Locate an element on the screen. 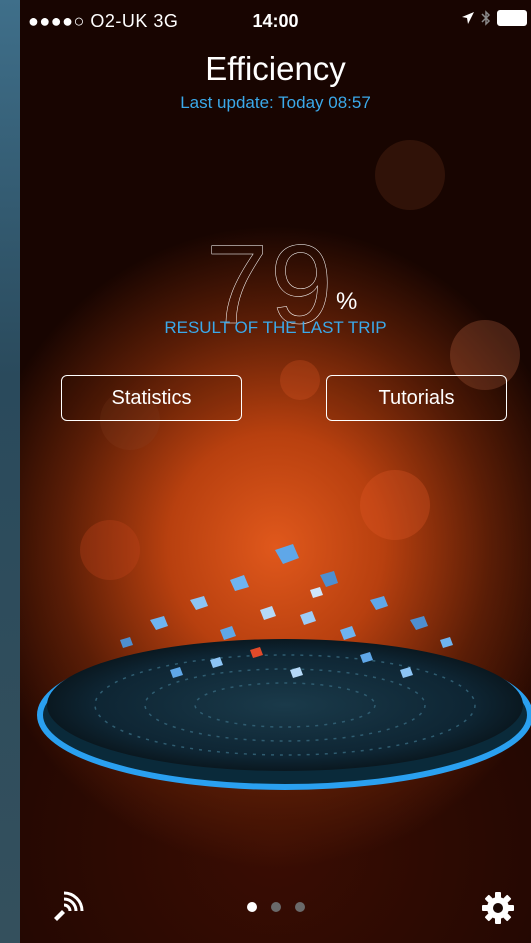 The height and width of the screenshot is (943, 531). battery-icon is located at coordinates (512, 18).